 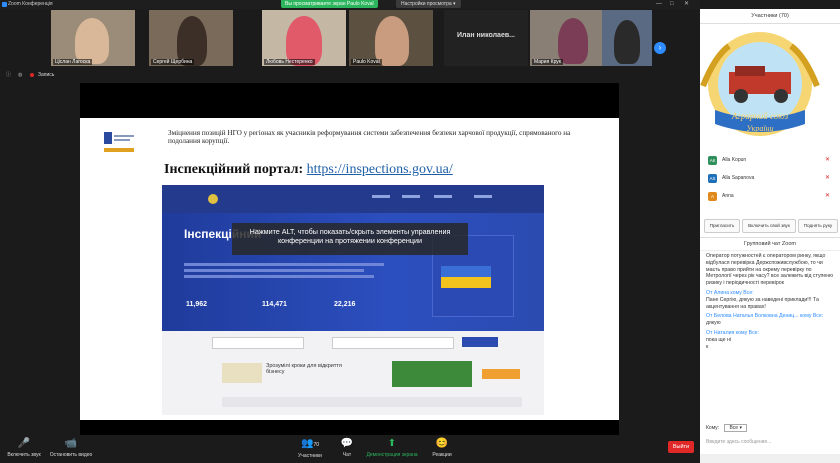 What do you see at coordinates (71, 455) in the screenshot?
I see `video-label: Остановить видео` at bounding box center [71, 455].